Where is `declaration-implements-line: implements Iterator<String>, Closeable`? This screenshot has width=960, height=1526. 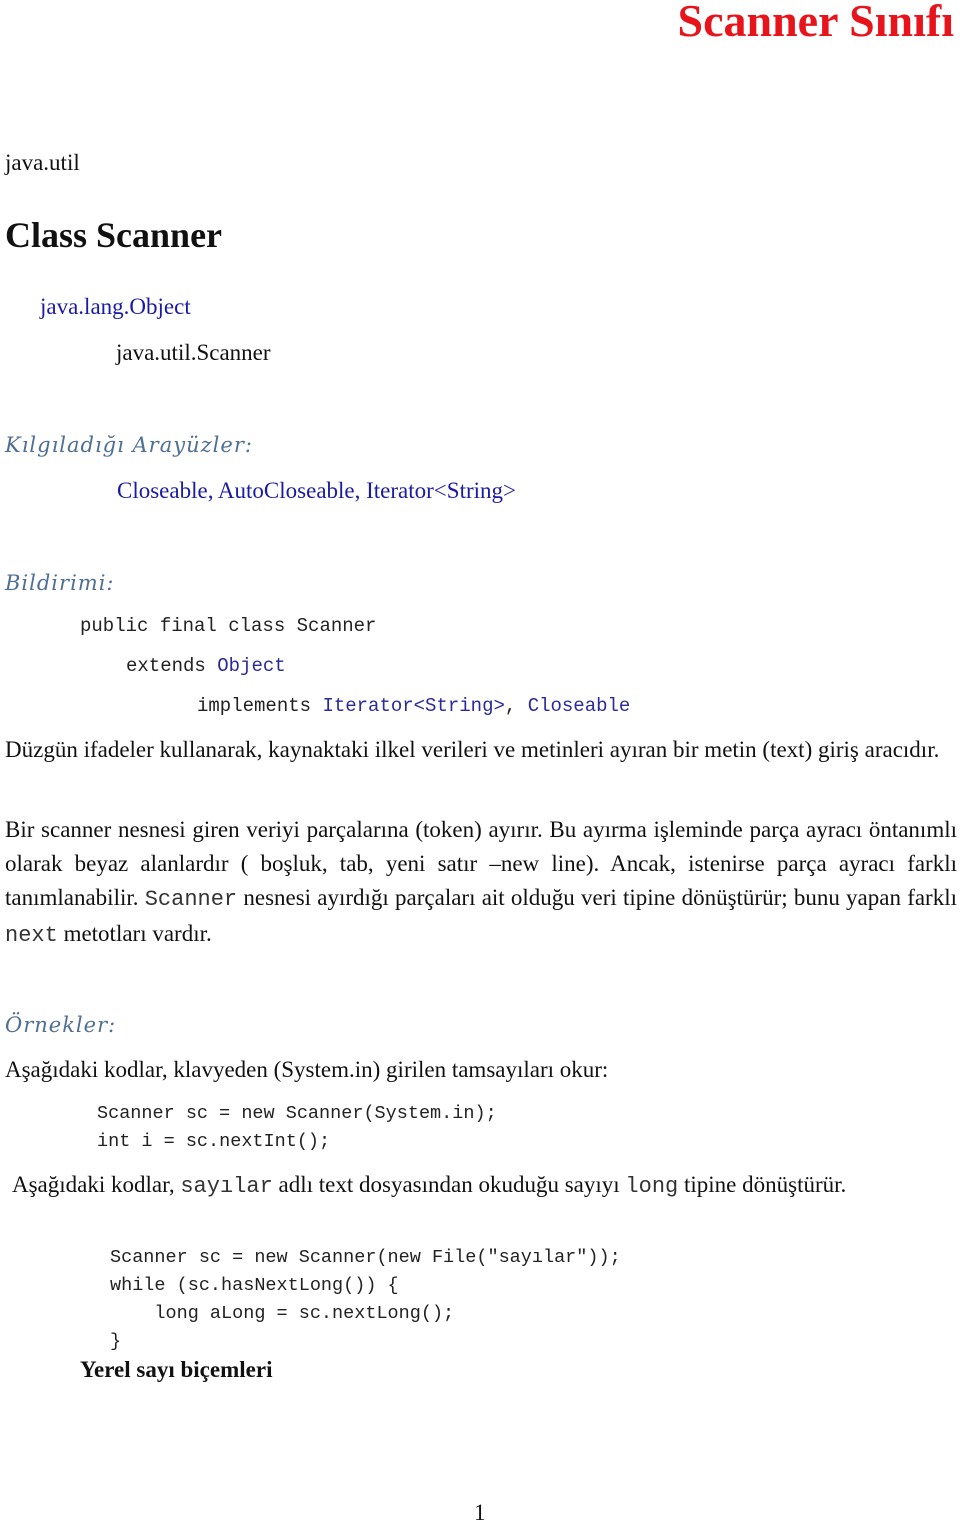 declaration-implements-line: implements Iterator<String>, Closeable is located at coordinates (413, 706).